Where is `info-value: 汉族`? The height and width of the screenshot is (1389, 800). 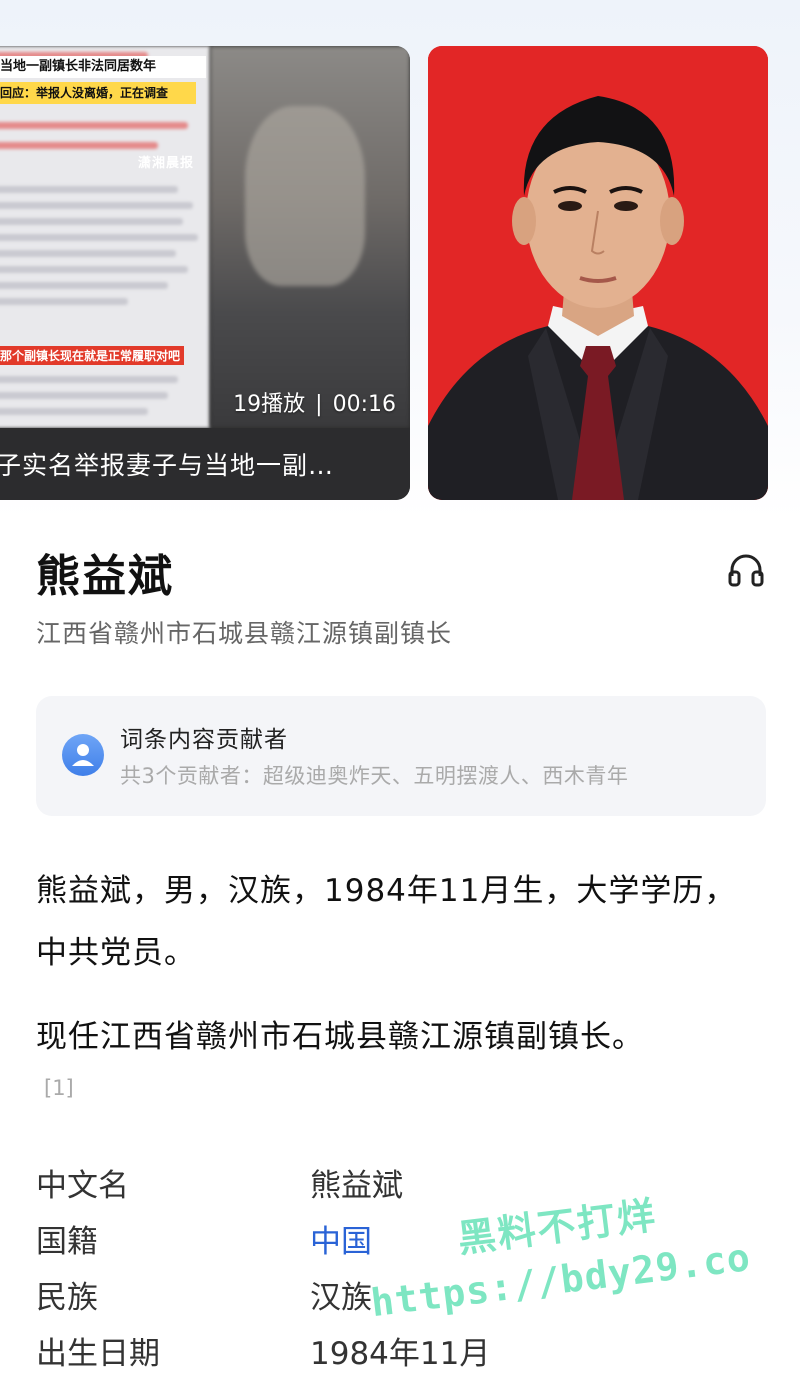 info-value: 汉族 is located at coordinates (341, 1298).